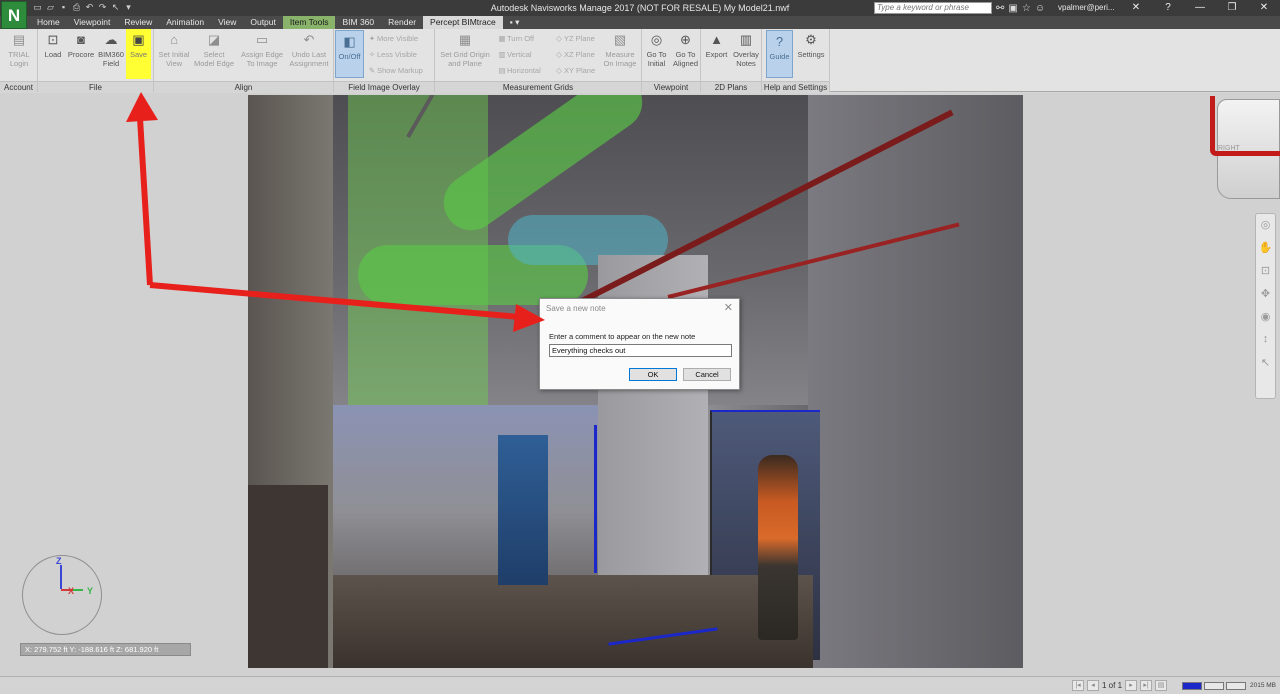 The image size is (1280, 694). What do you see at coordinates (620, 50) in the screenshot?
I see `measure-on-image-button: ▧ Measure On Image` at bounding box center [620, 50].